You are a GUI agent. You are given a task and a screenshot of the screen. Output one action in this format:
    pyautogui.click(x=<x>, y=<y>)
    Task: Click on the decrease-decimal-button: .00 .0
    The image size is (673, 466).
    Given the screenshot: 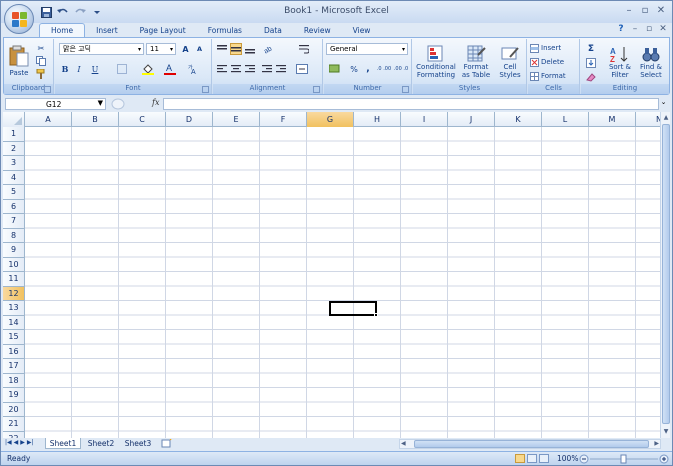 What is the action you would take?
    pyautogui.click(x=401, y=69)
    